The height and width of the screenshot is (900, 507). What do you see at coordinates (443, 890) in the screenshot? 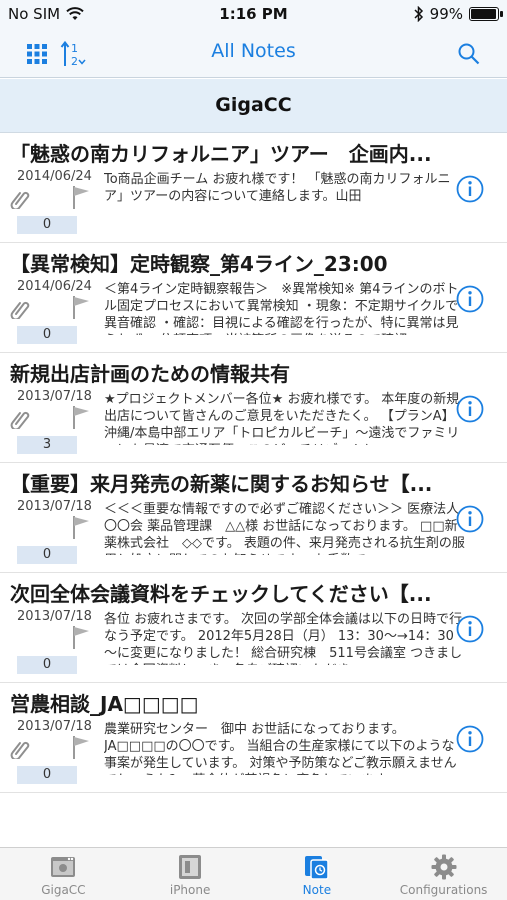
I see `tab-label: Configurations` at bounding box center [443, 890].